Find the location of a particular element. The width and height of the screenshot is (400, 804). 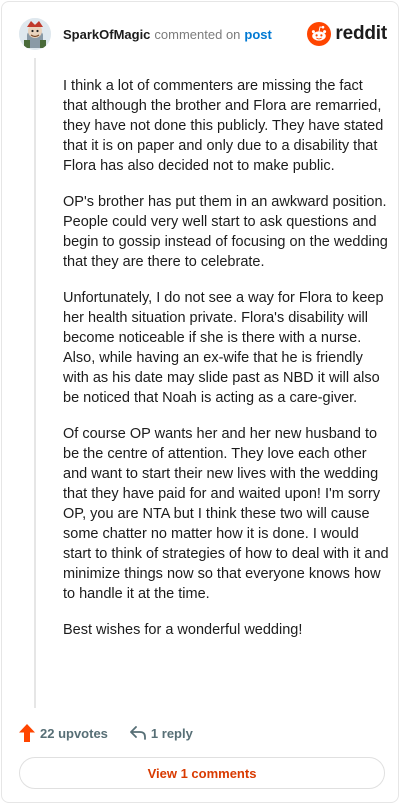

username-link: SparkOfMagic is located at coordinates (106, 34).